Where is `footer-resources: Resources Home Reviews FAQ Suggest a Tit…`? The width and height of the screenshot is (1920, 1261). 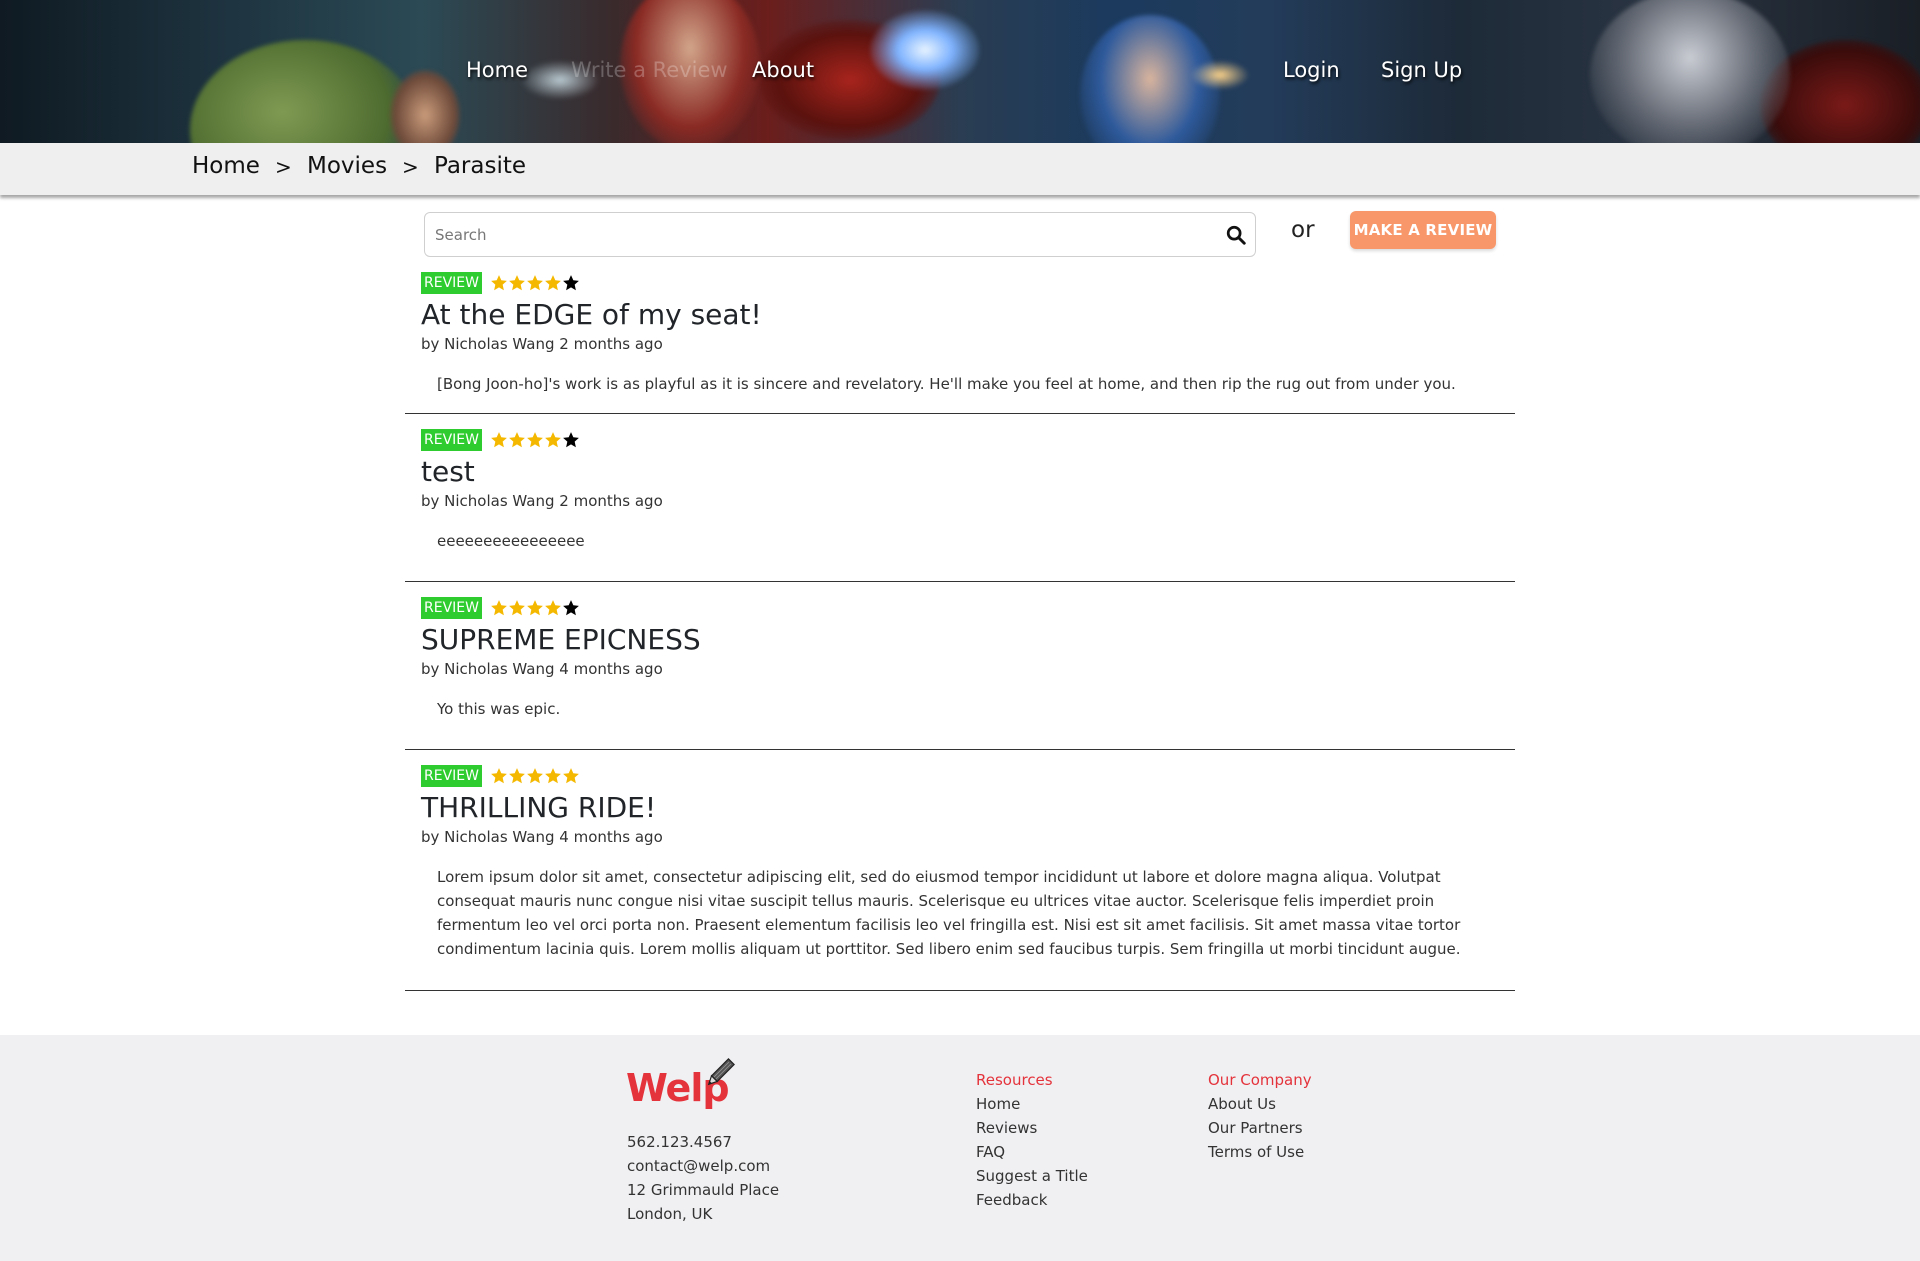 footer-resources: Resources Home Reviews FAQ Suggest a Tit… is located at coordinates (1032, 1140).